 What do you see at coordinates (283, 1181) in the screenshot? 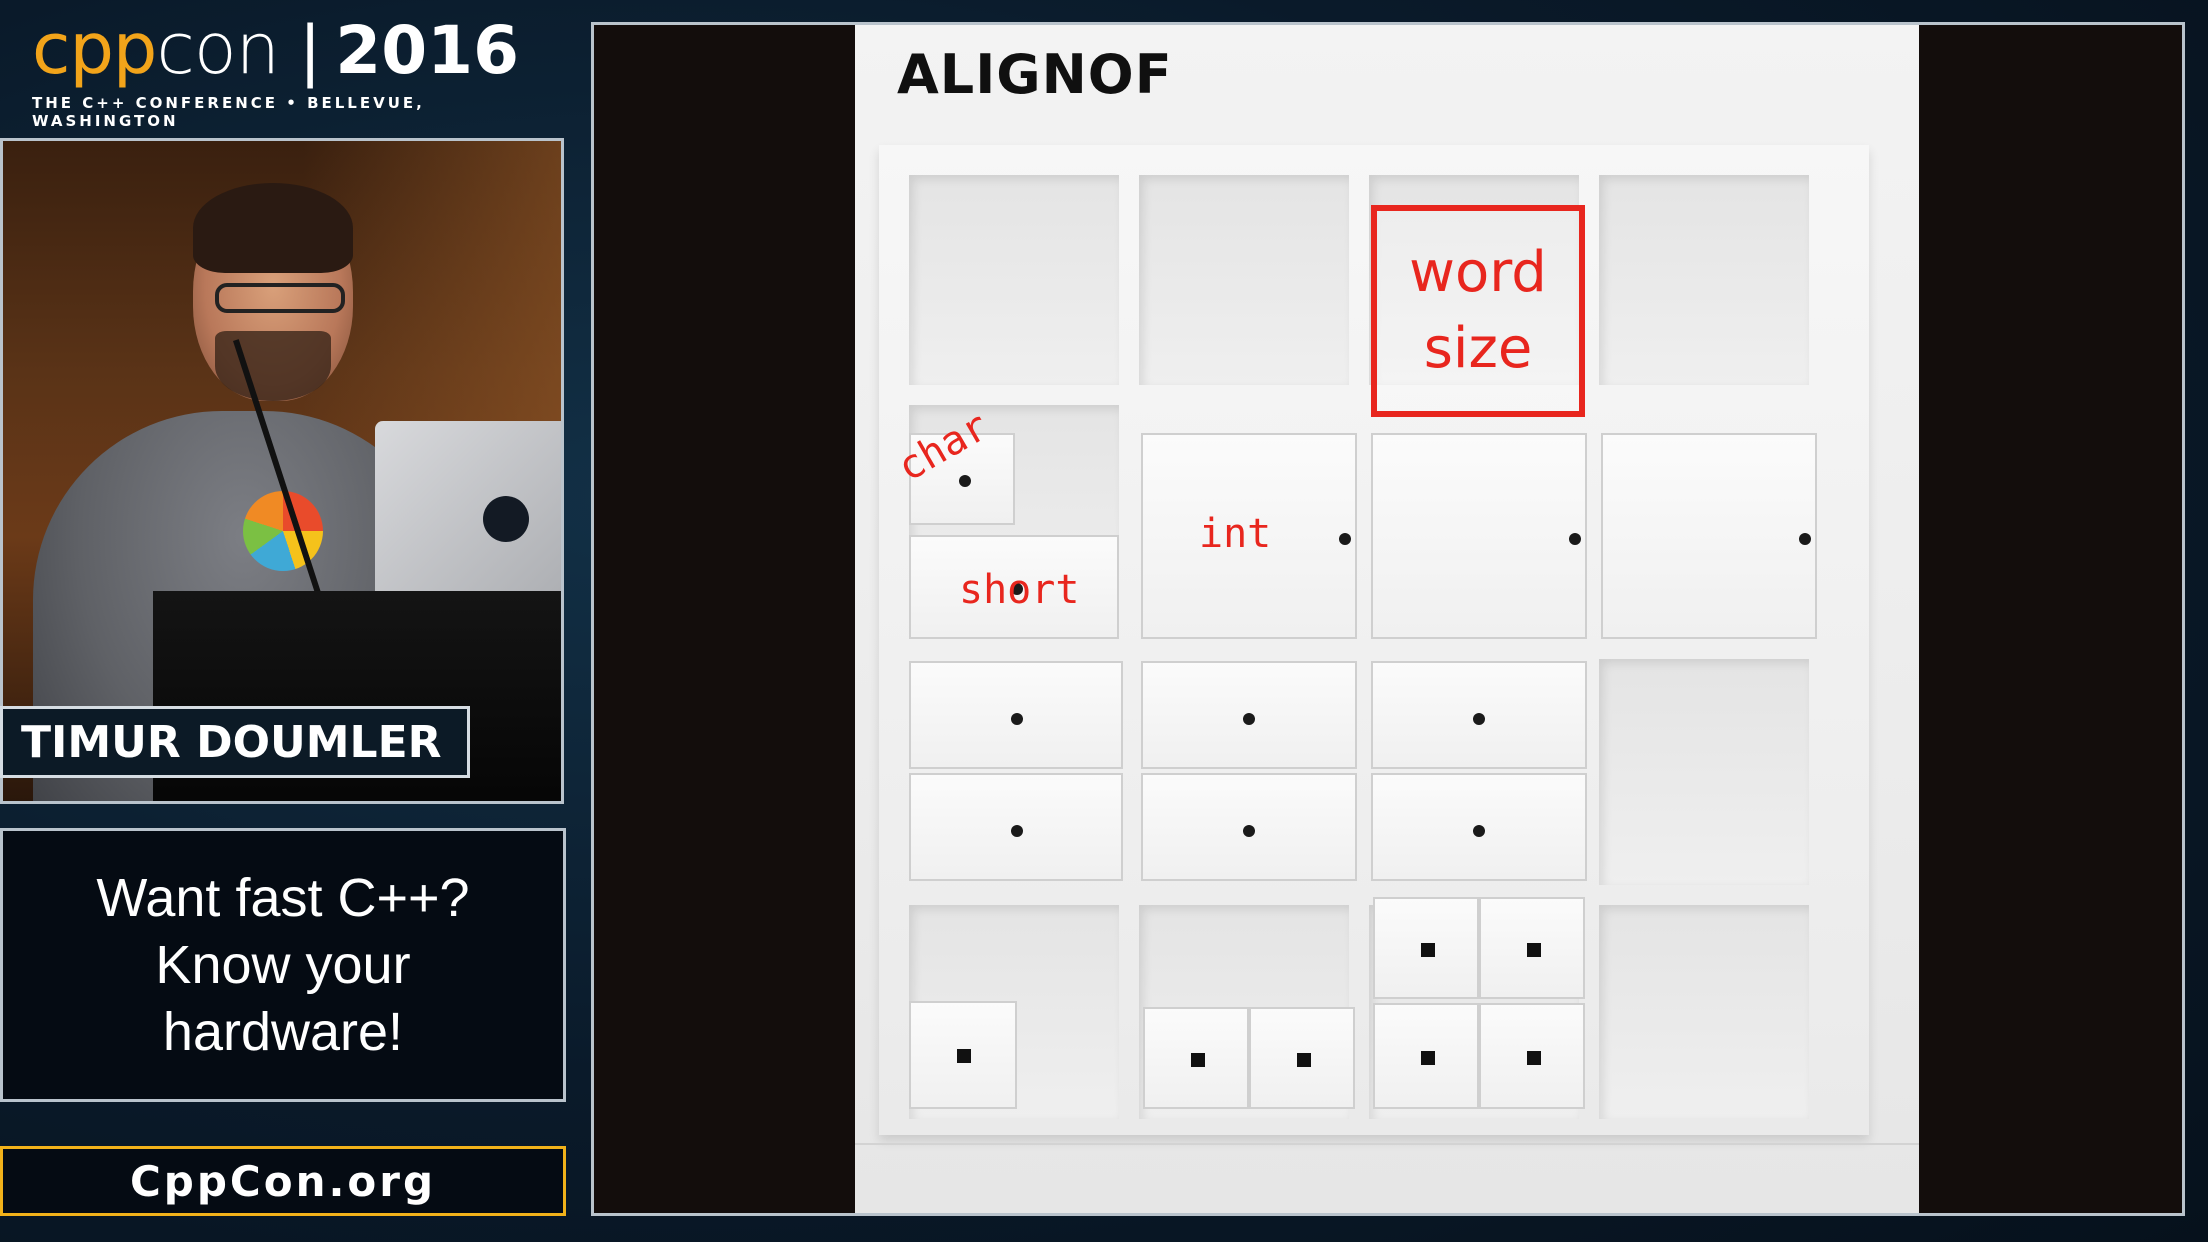
I see `site-url-banner: CppCon.org` at bounding box center [283, 1181].